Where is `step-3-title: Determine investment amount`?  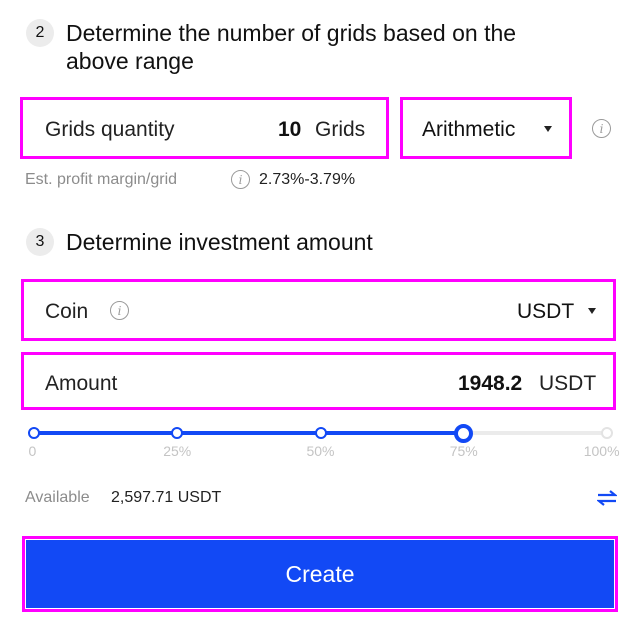 step-3-title: Determine investment amount is located at coordinates (219, 242).